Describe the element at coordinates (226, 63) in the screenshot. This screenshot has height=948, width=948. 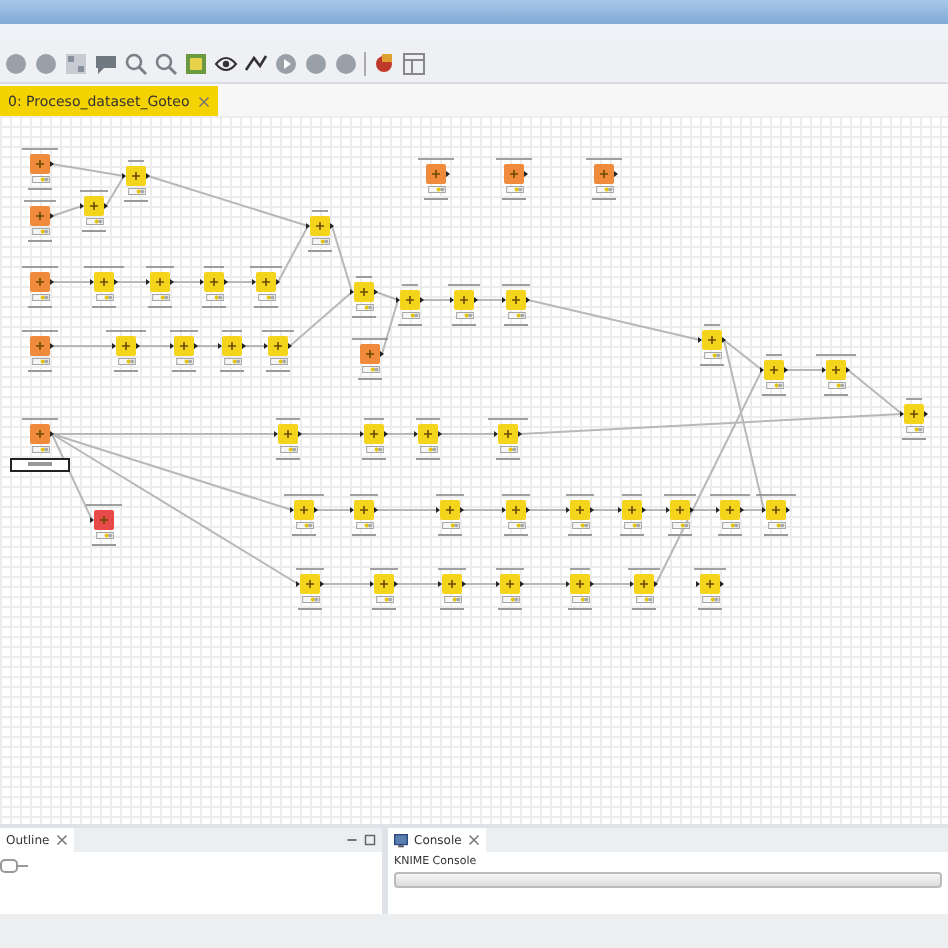
I see `eye-icon` at that location.